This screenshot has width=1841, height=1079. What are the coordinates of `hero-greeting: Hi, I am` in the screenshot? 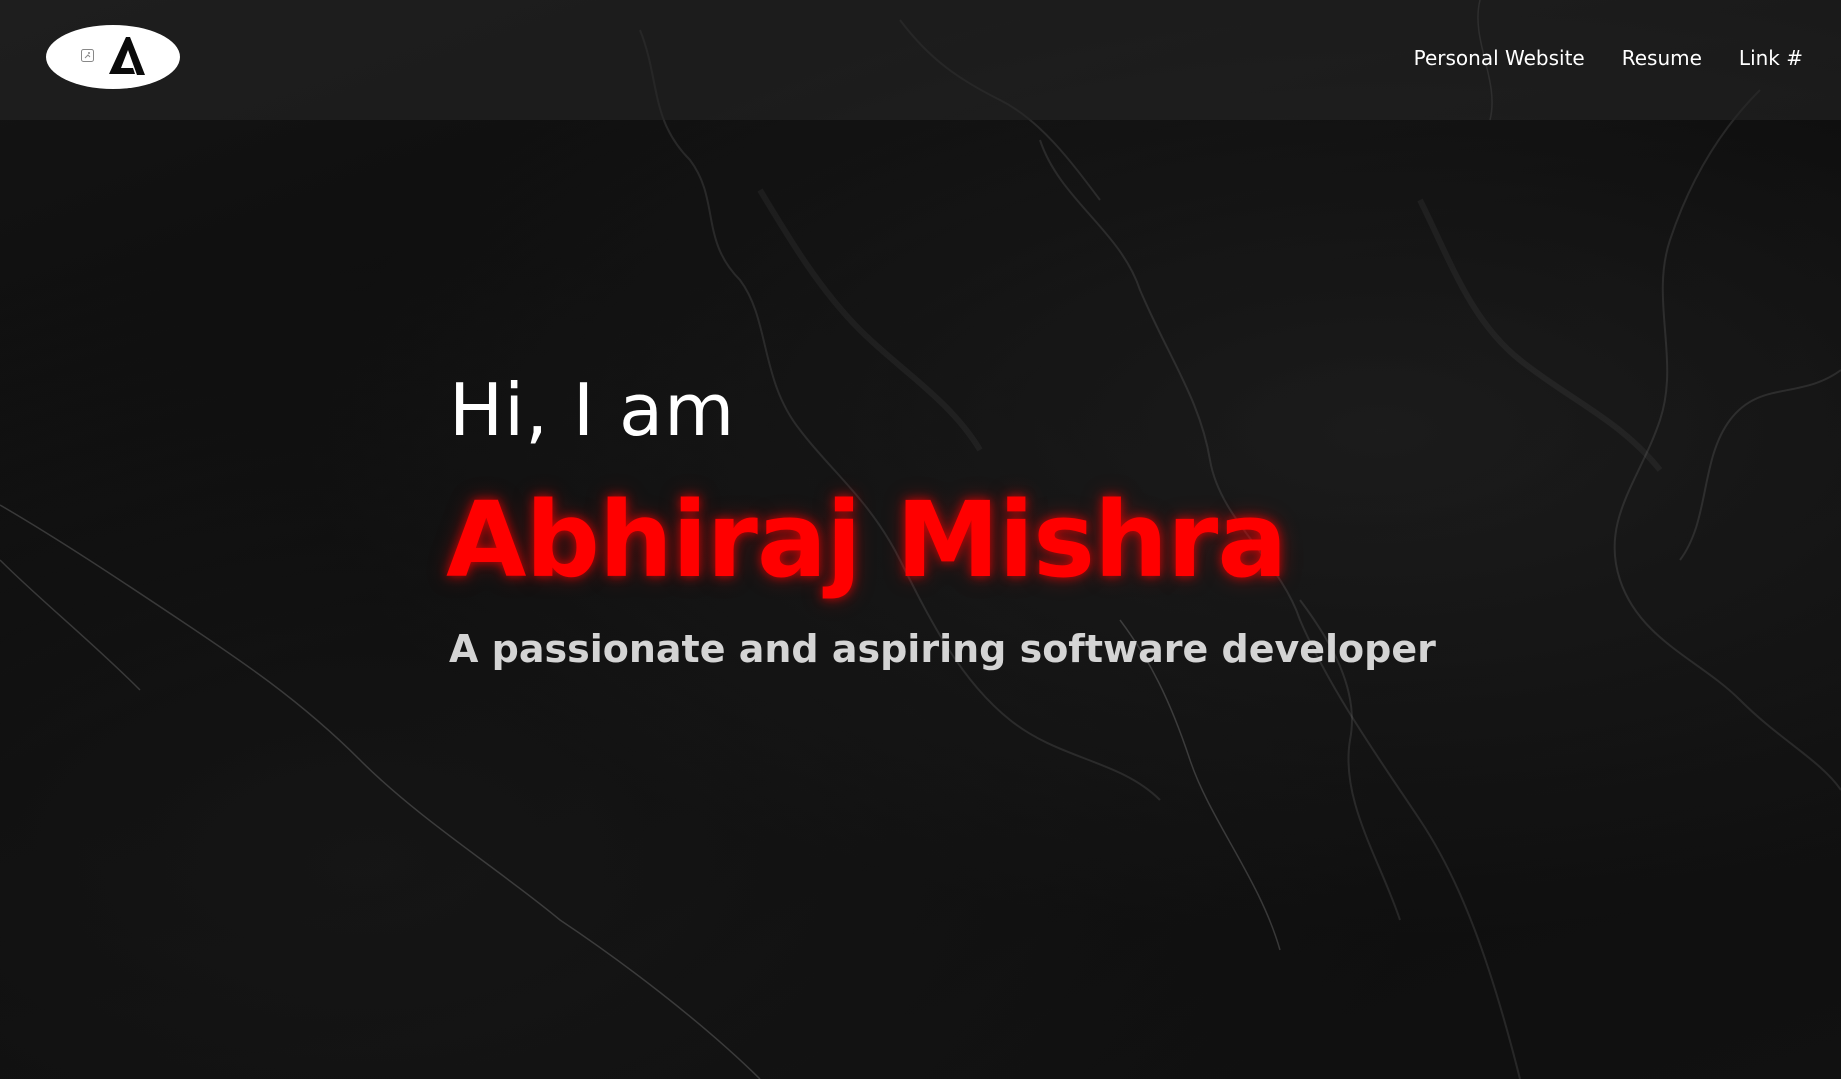 It's located at (592, 410).